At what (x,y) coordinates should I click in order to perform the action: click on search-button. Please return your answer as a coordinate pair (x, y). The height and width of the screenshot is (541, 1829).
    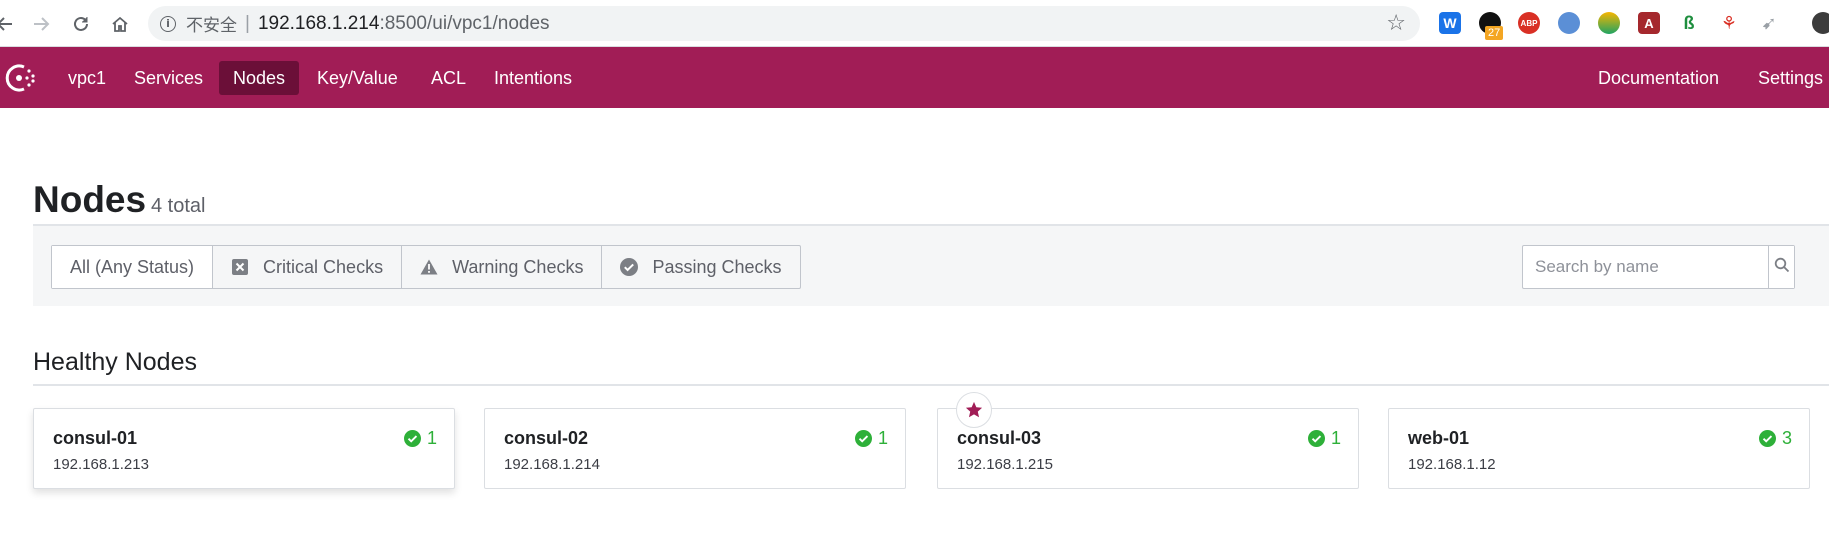
    Looking at the image, I should click on (1781, 267).